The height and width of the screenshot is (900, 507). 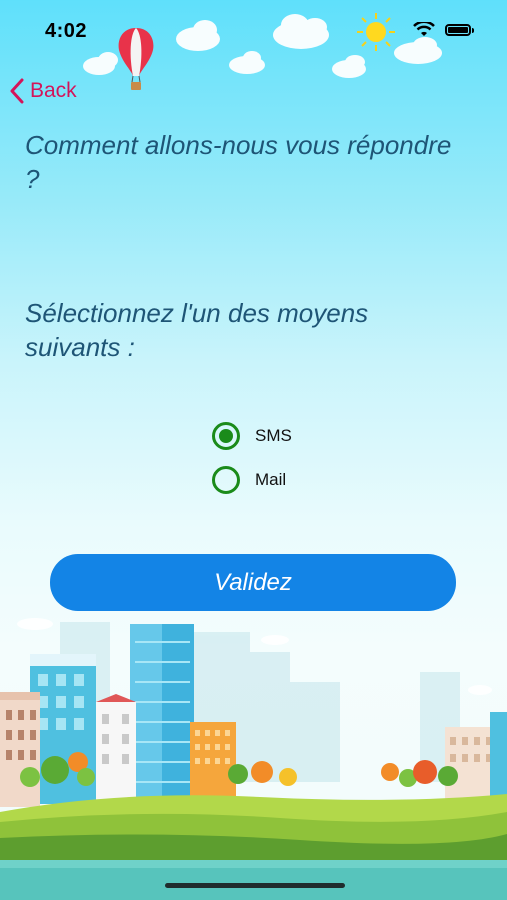 I want to click on chevron-left-icon, so click(x=17, y=91).